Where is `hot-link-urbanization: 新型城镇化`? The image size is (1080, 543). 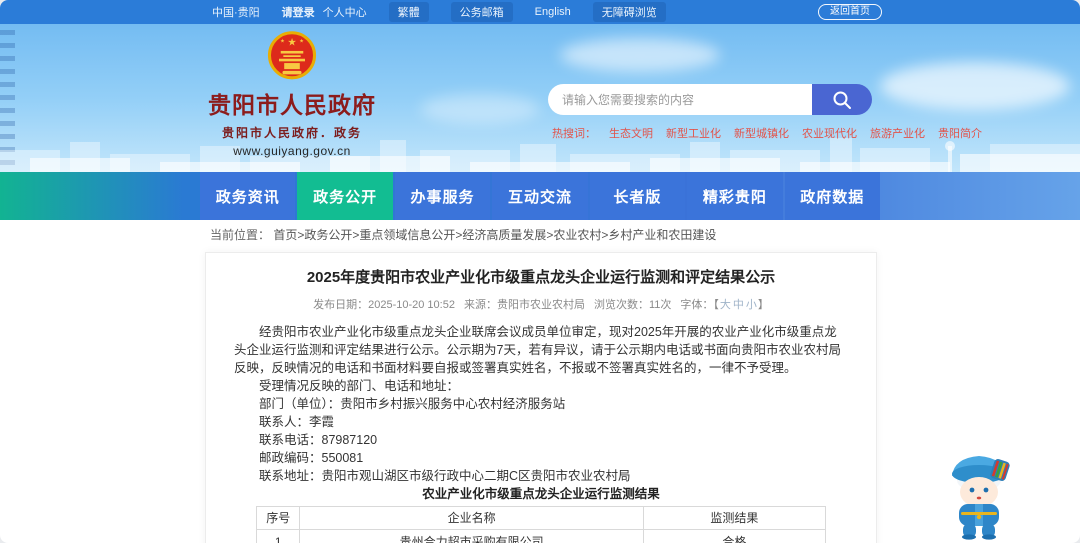 hot-link-urbanization: 新型城镇化 is located at coordinates (761, 133).